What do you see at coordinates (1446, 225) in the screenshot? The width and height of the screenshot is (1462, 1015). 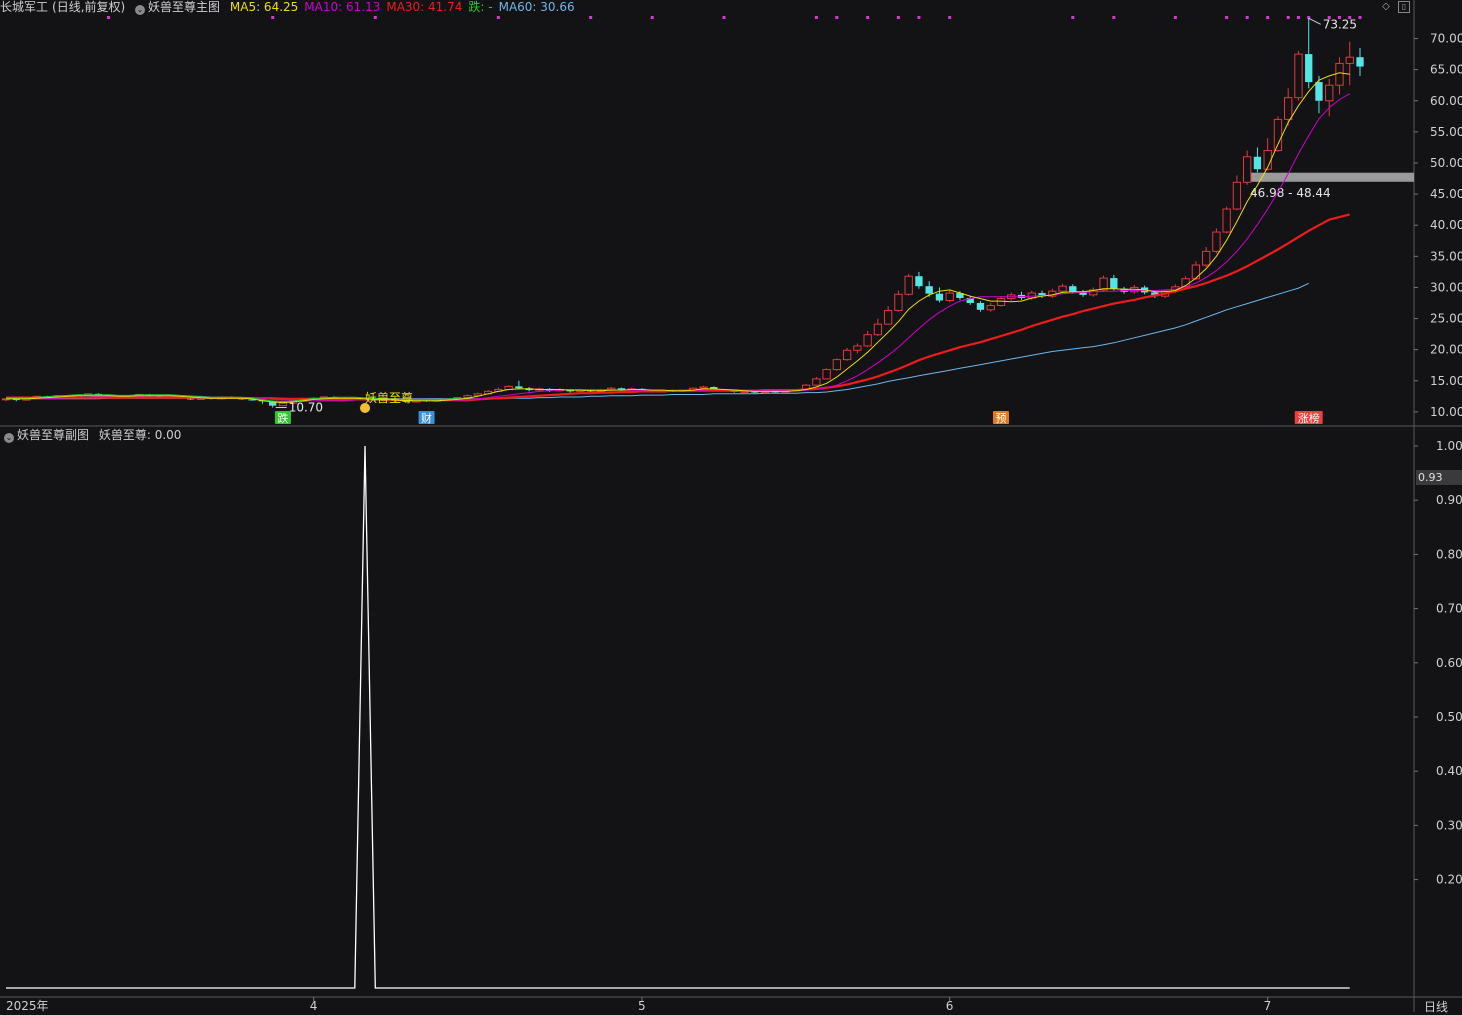 I see `y-tick-label: 40.00` at bounding box center [1446, 225].